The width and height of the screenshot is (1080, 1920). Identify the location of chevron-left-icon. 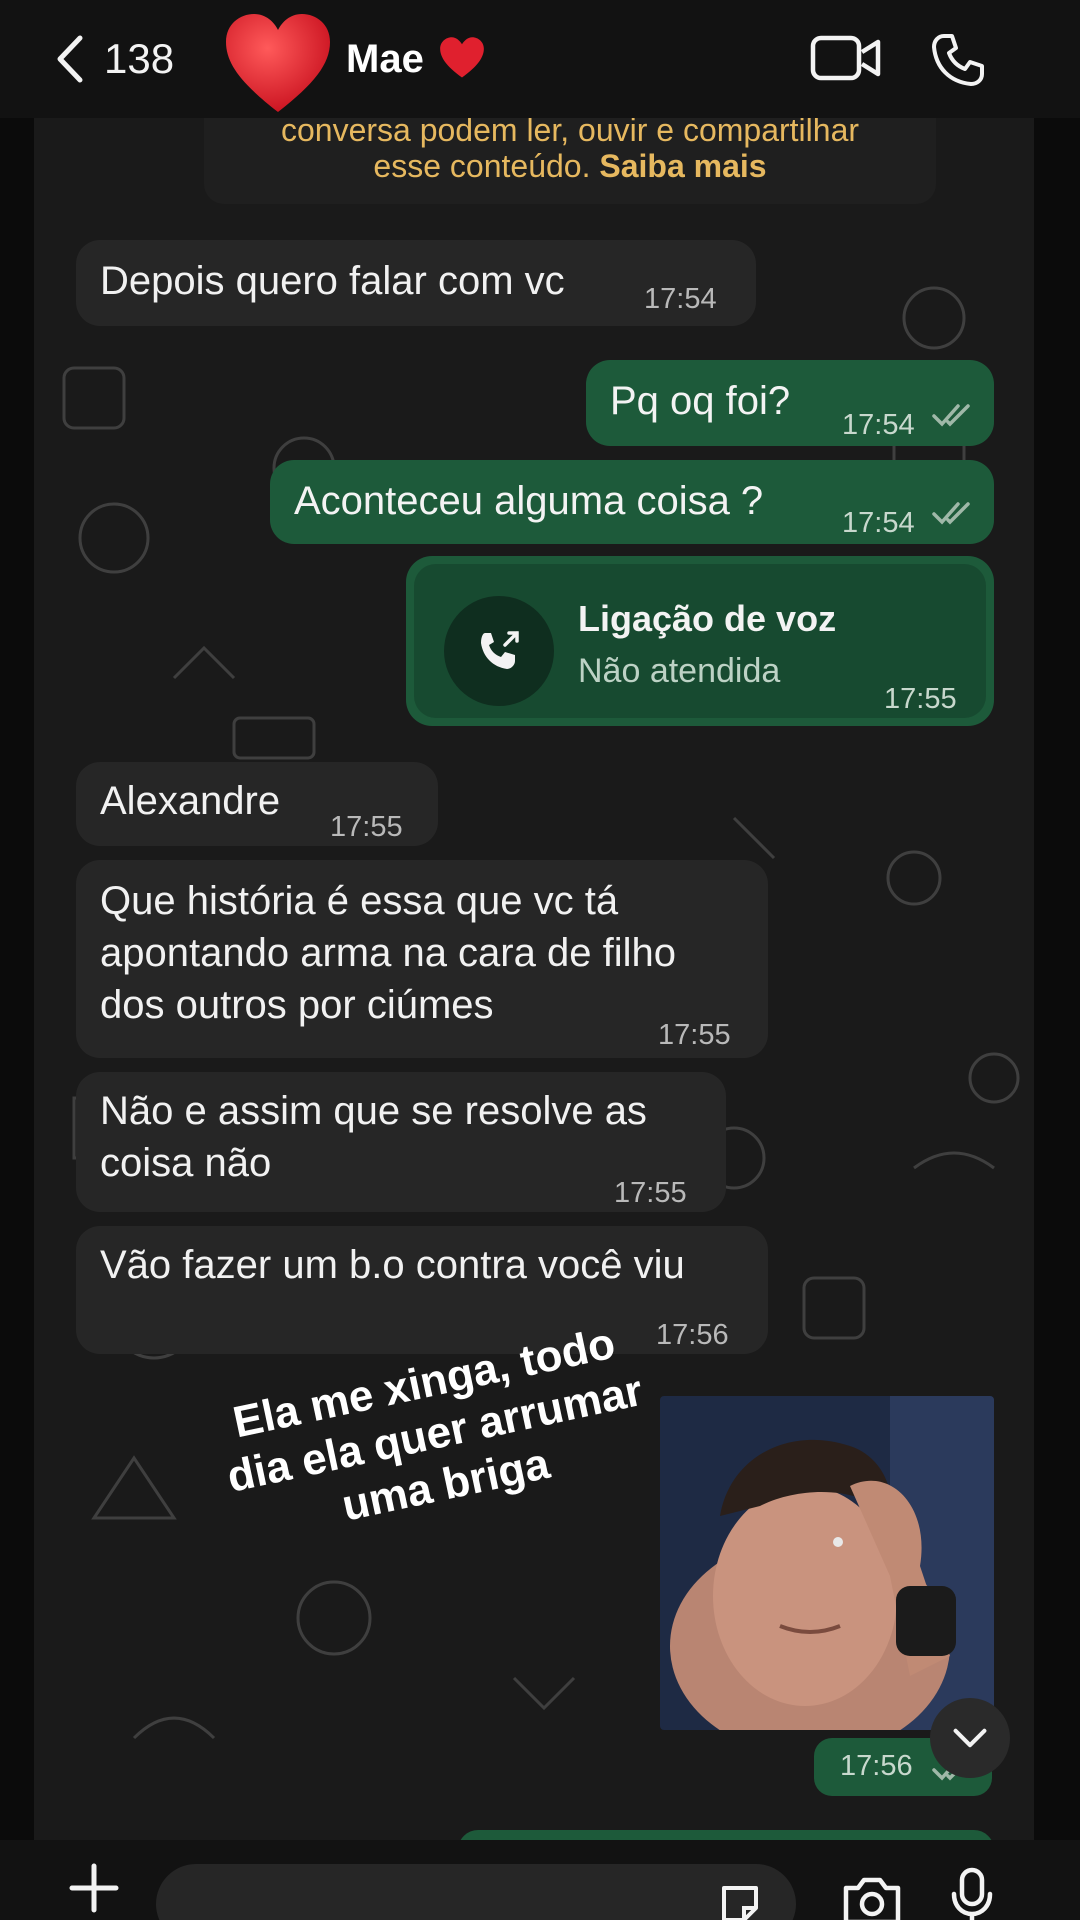
(70, 59).